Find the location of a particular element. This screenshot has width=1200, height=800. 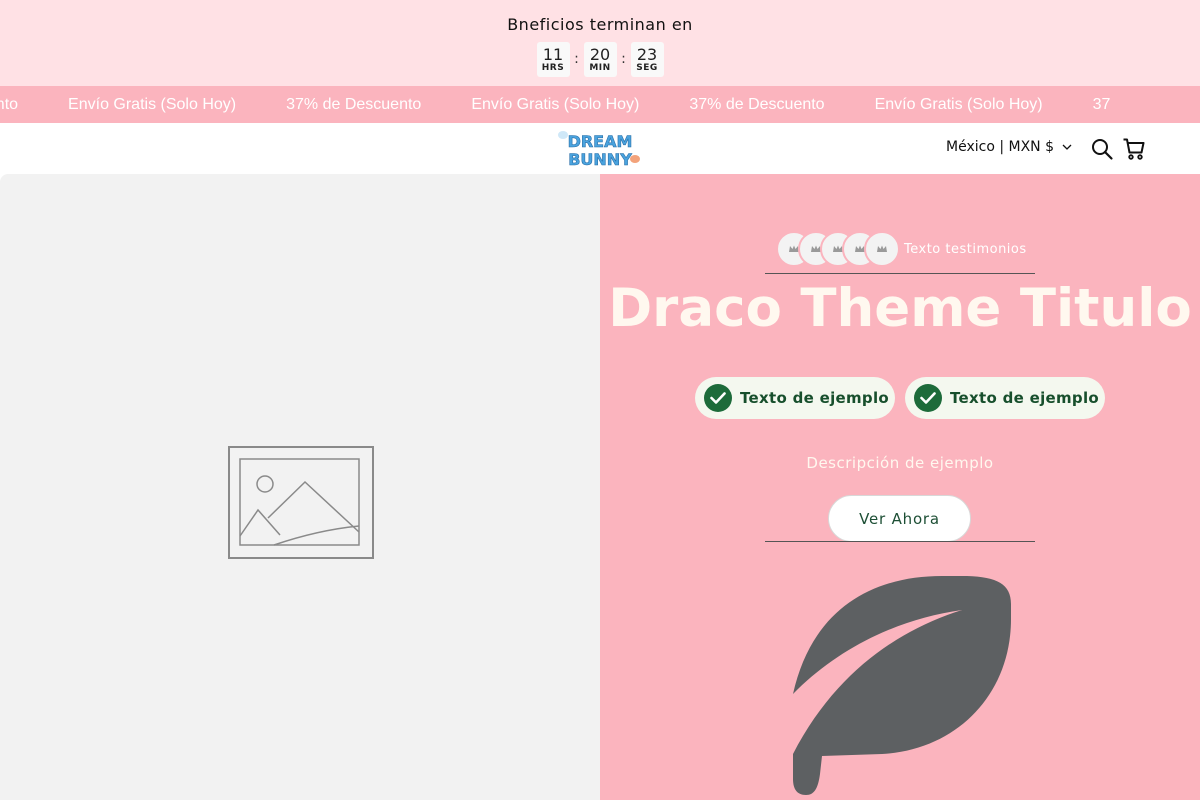

countdown-minutes-value: 20 is located at coordinates (600, 54).